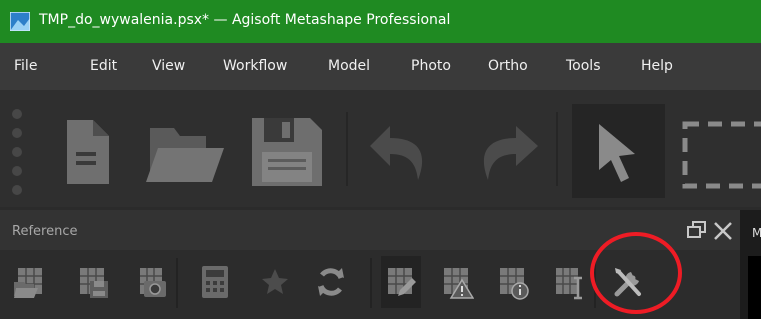 The height and width of the screenshot is (319, 761). I want to click on menu-file: File, so click(25, 66).